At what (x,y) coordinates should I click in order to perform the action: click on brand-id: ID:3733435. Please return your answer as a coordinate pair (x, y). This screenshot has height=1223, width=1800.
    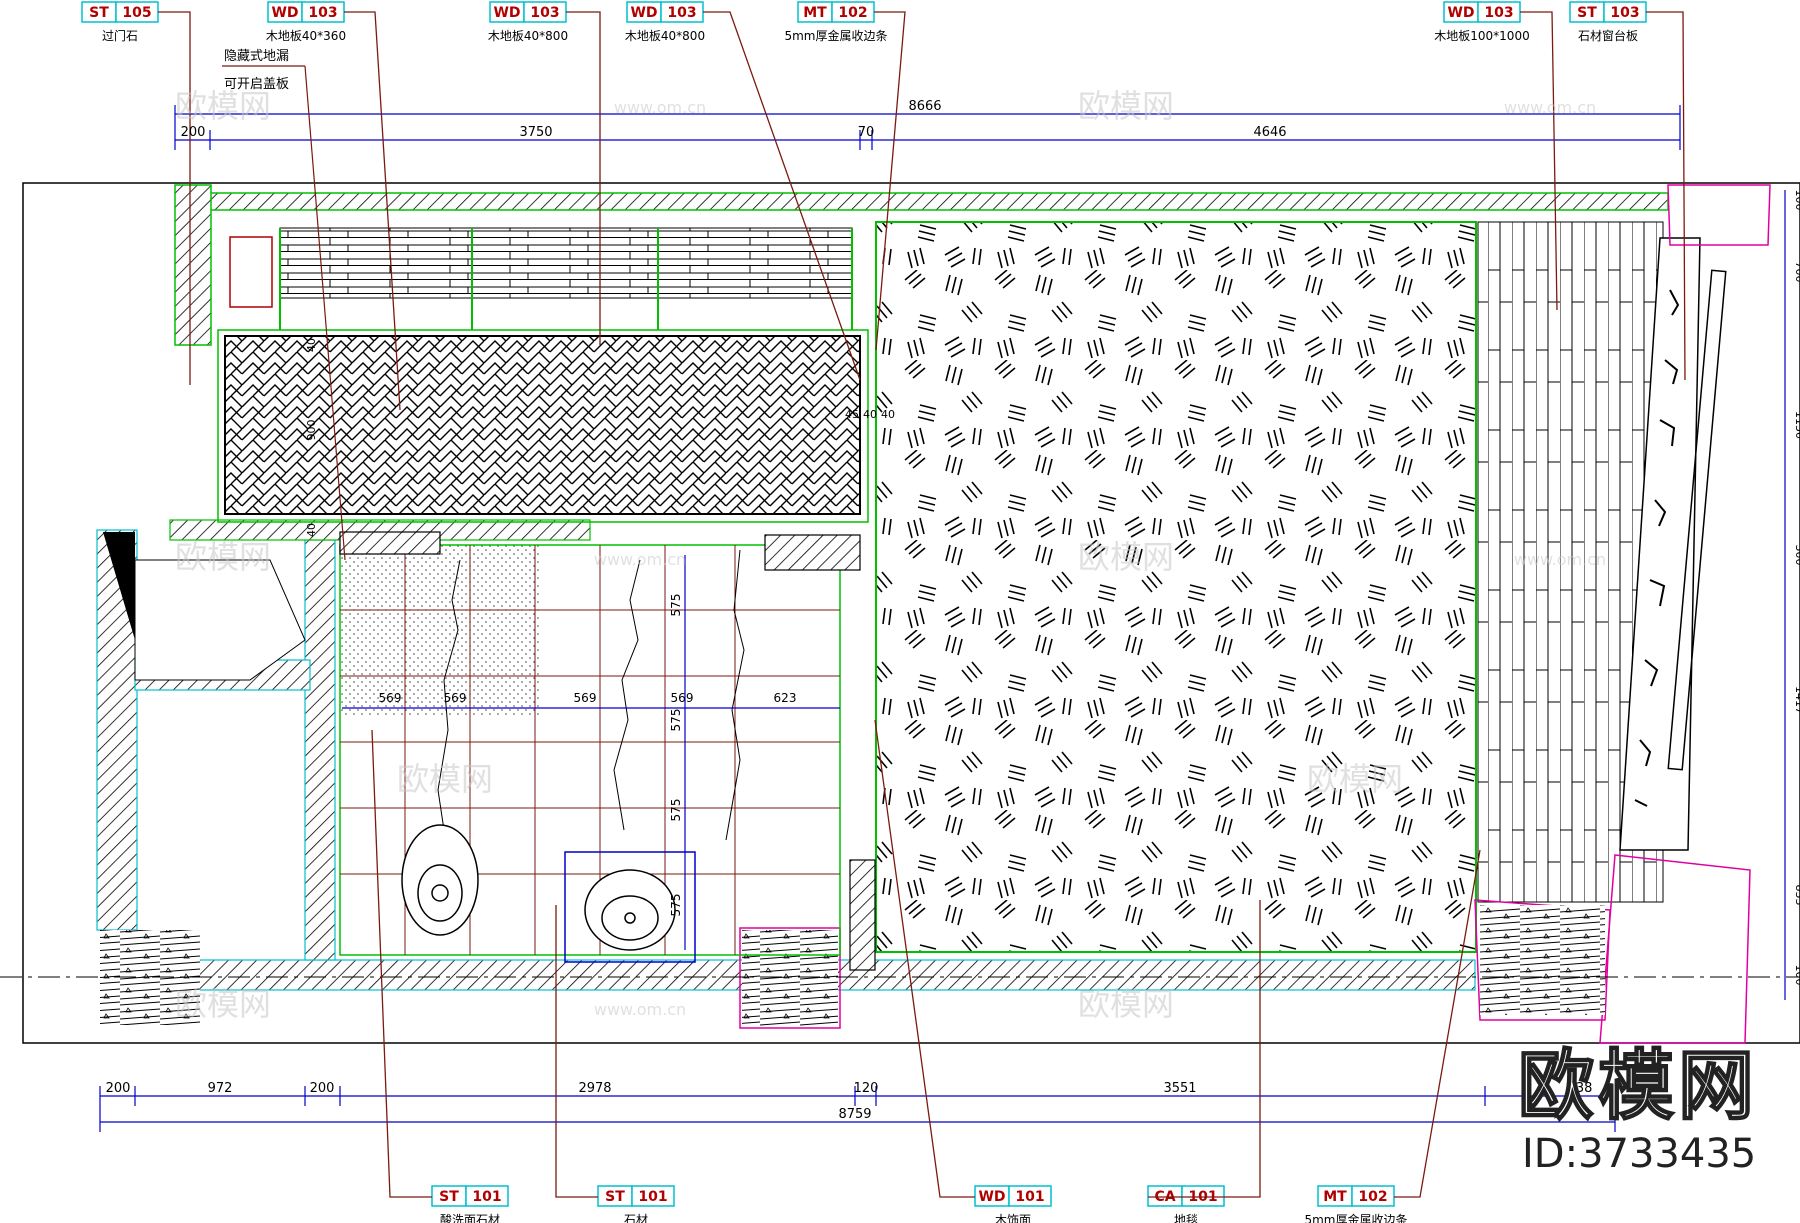
    Looking at the image, I should click on (1639, 1154).